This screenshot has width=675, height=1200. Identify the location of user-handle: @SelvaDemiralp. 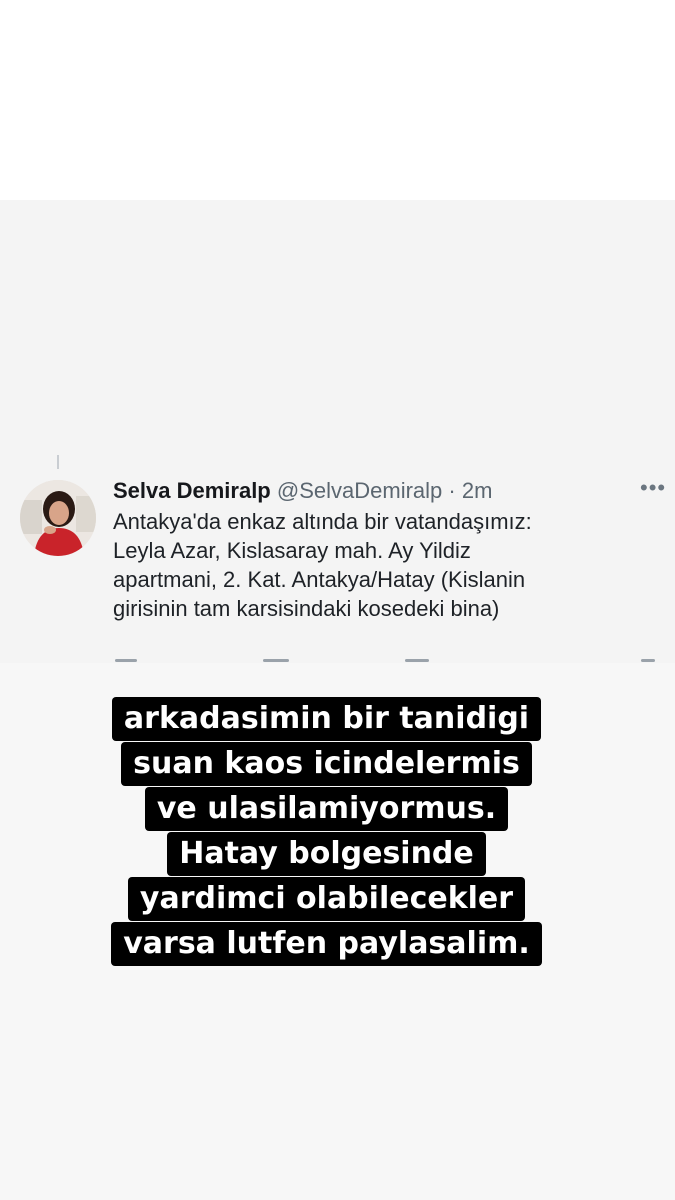
(359, 490).